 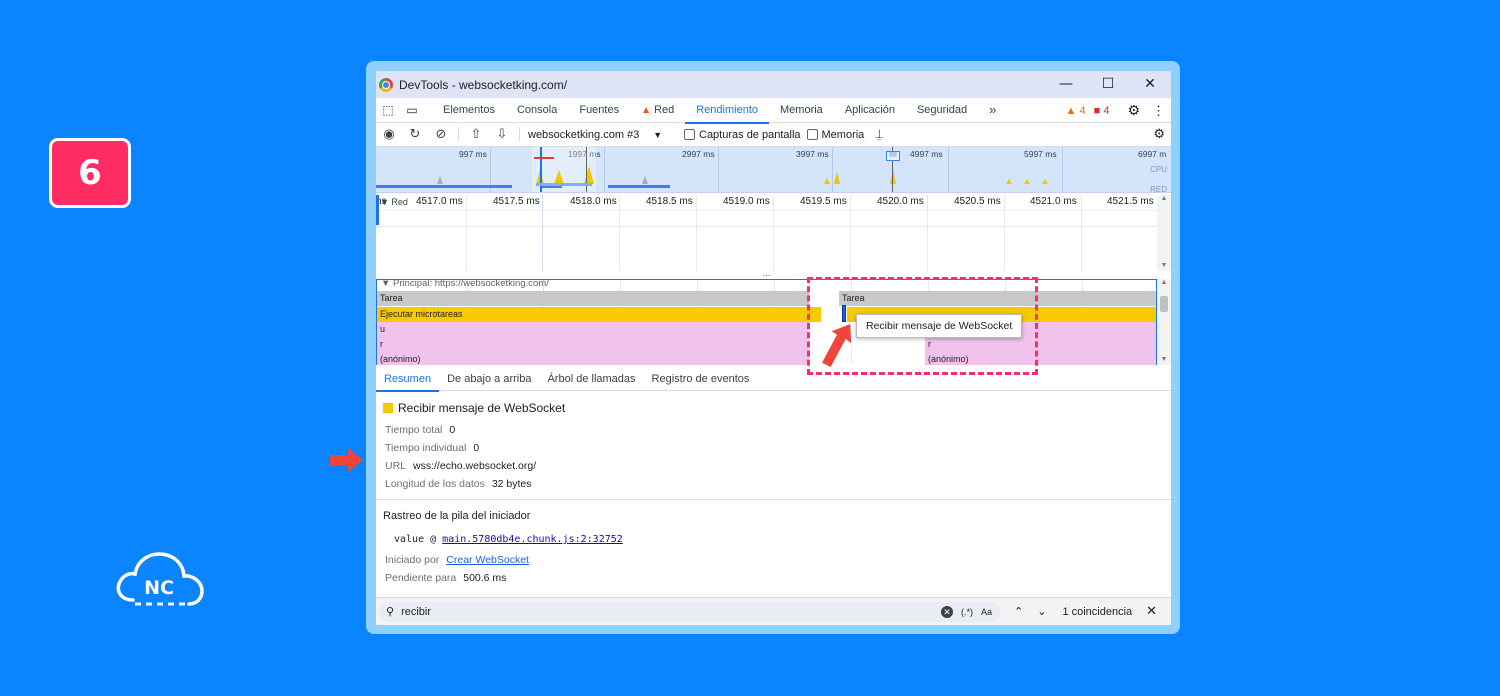 I want to click on network-track: ▼ Red, so click(x=766, y=233).